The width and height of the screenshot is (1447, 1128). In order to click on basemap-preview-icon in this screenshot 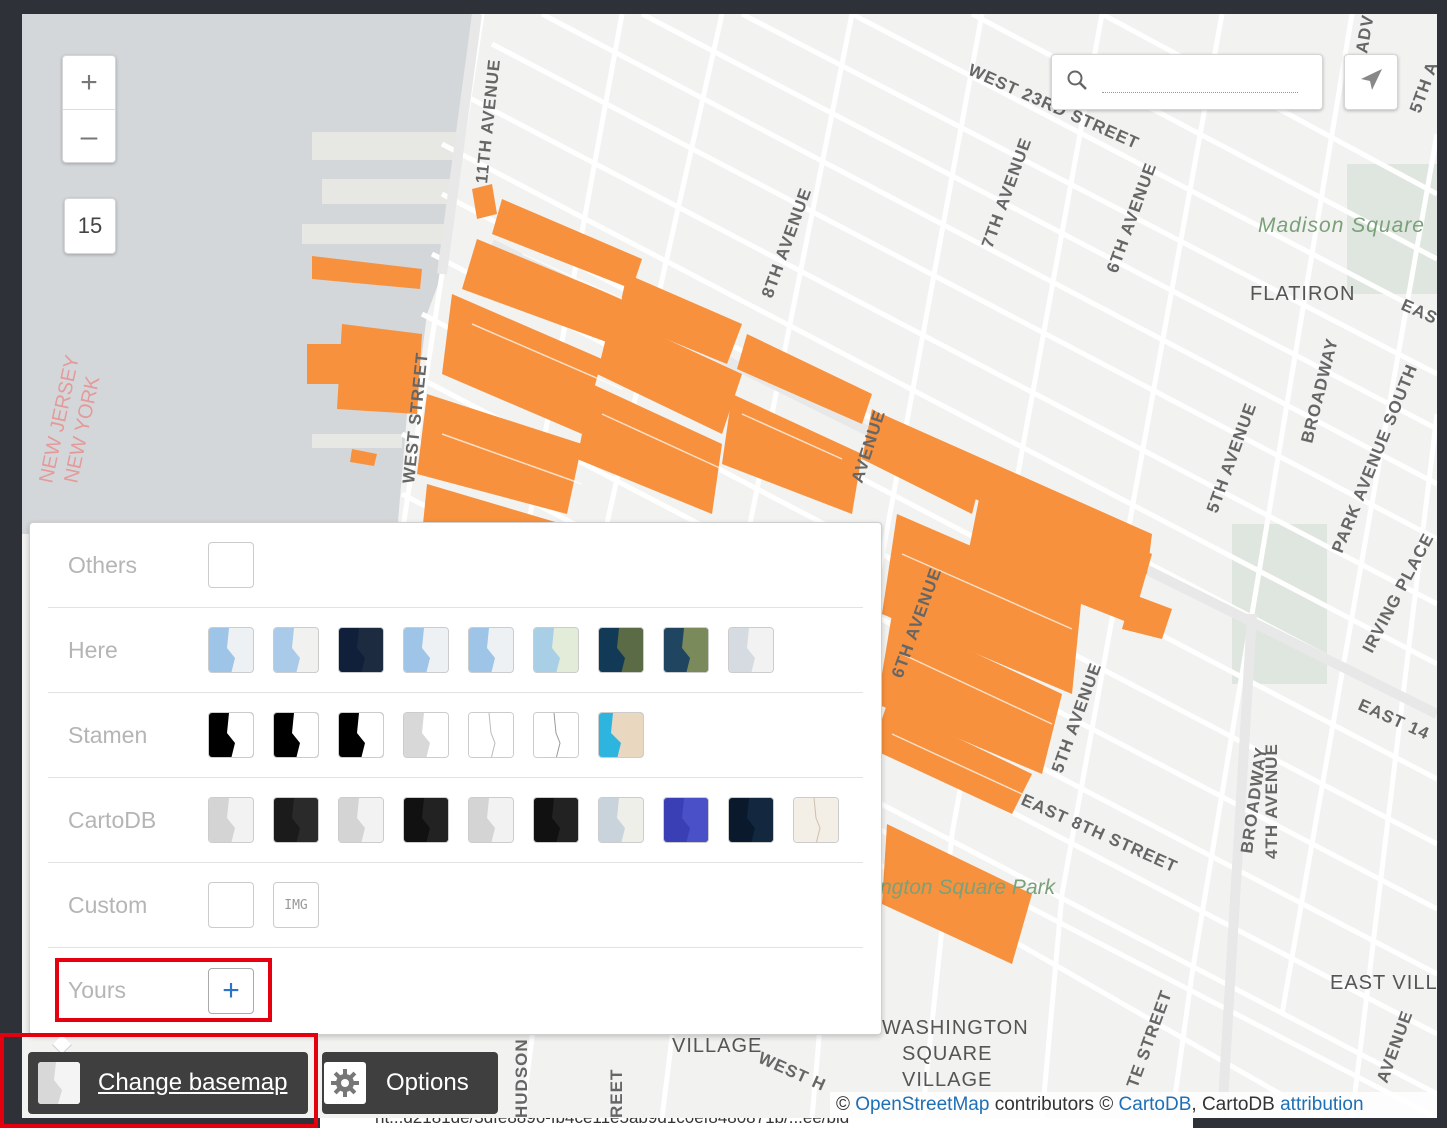, I will do `click(59, 1083)`.